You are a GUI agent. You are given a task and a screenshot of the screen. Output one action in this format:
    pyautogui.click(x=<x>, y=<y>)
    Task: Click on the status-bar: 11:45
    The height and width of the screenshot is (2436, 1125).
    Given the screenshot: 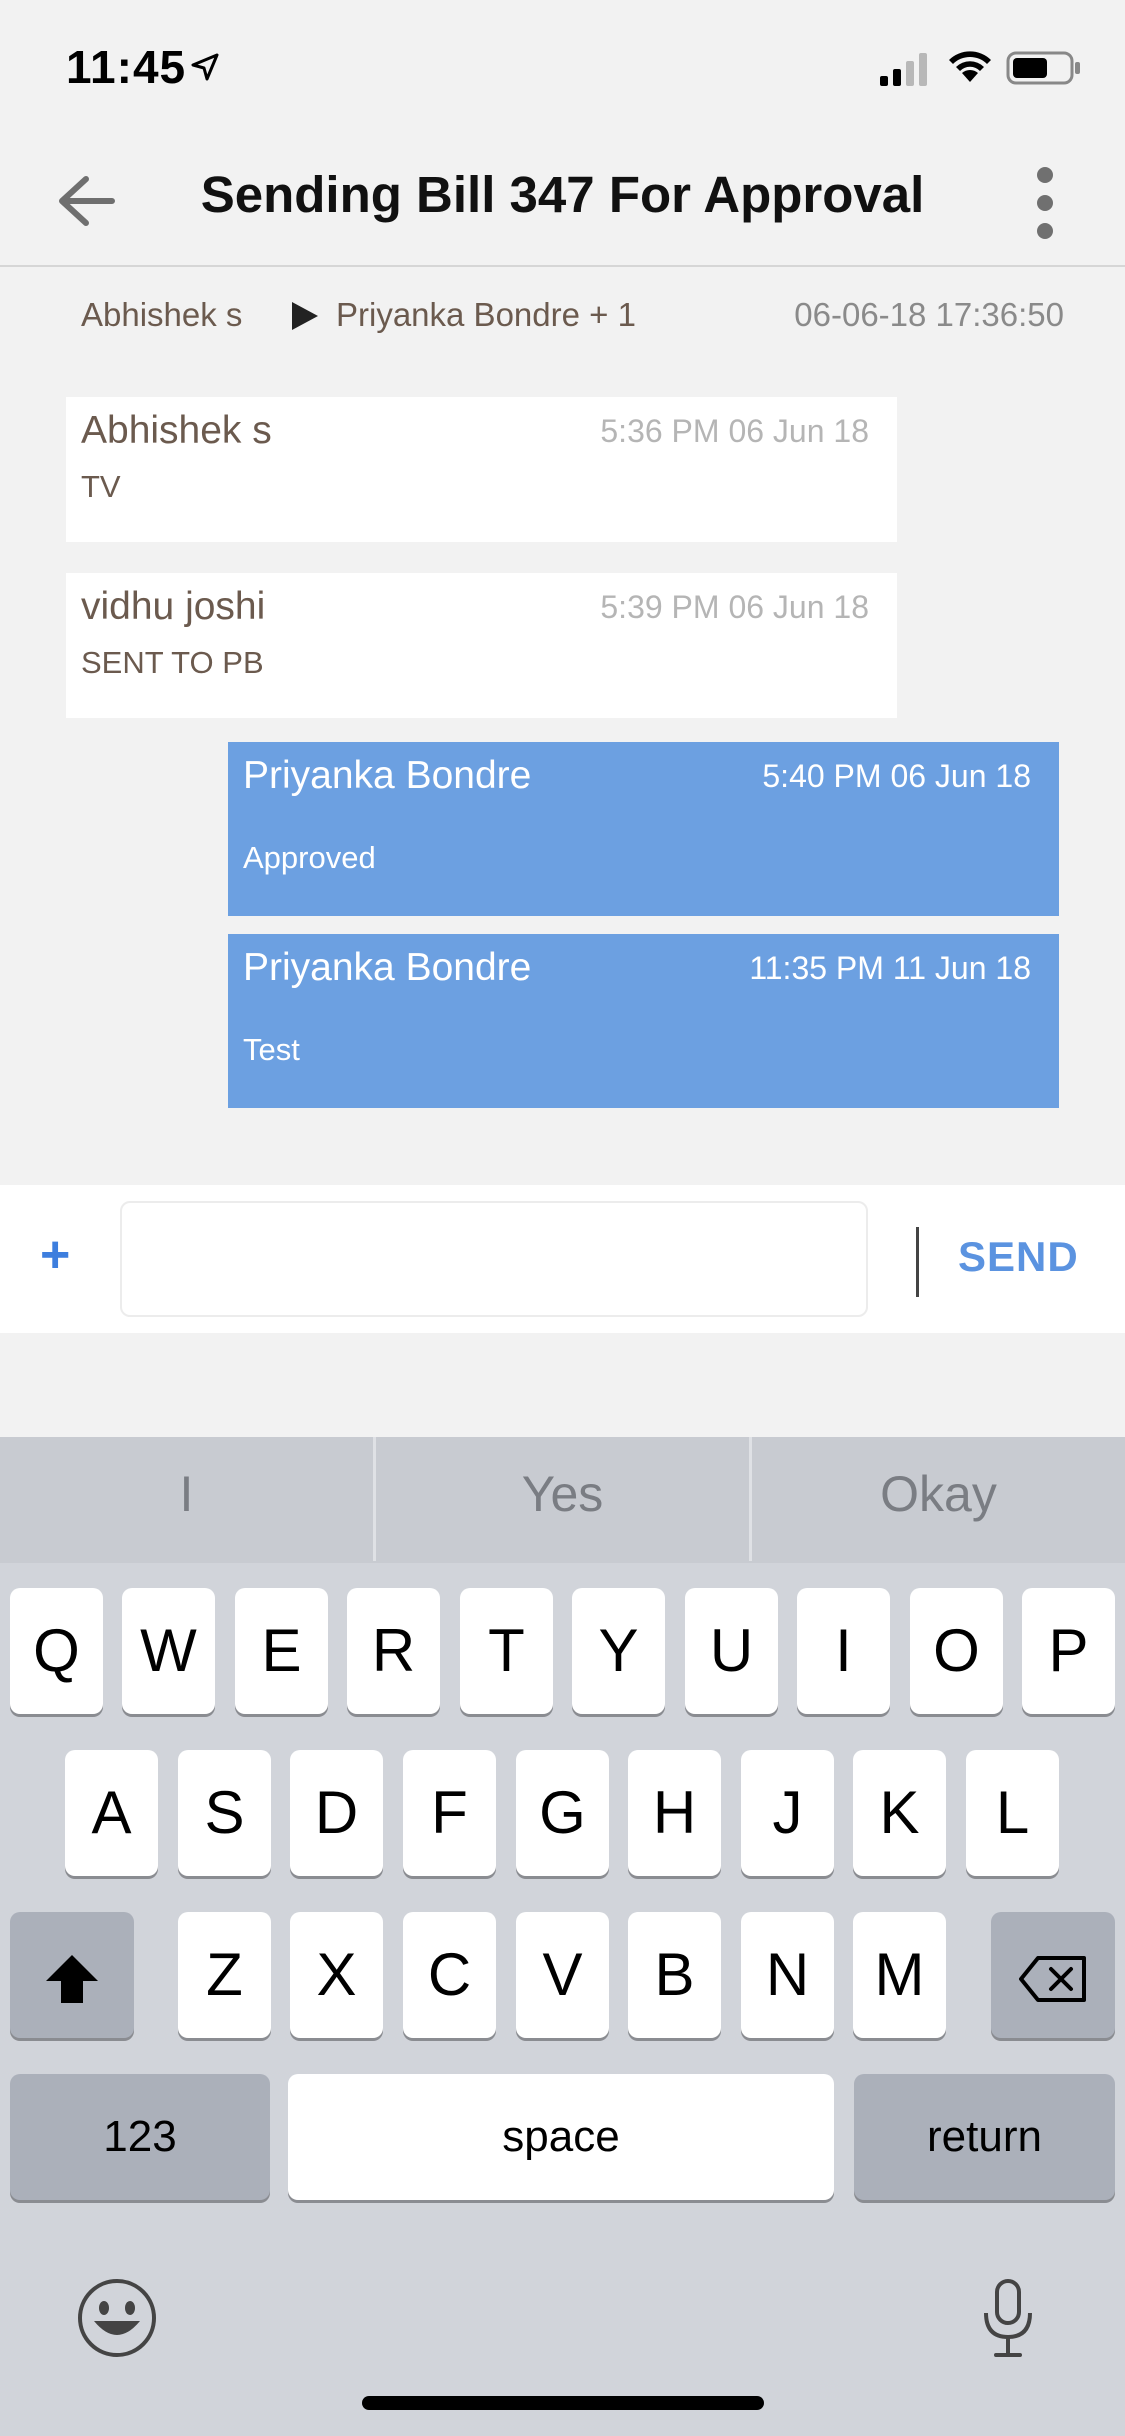 What is the action you would take?
    pyautogui.click(x=562, y=67)
    